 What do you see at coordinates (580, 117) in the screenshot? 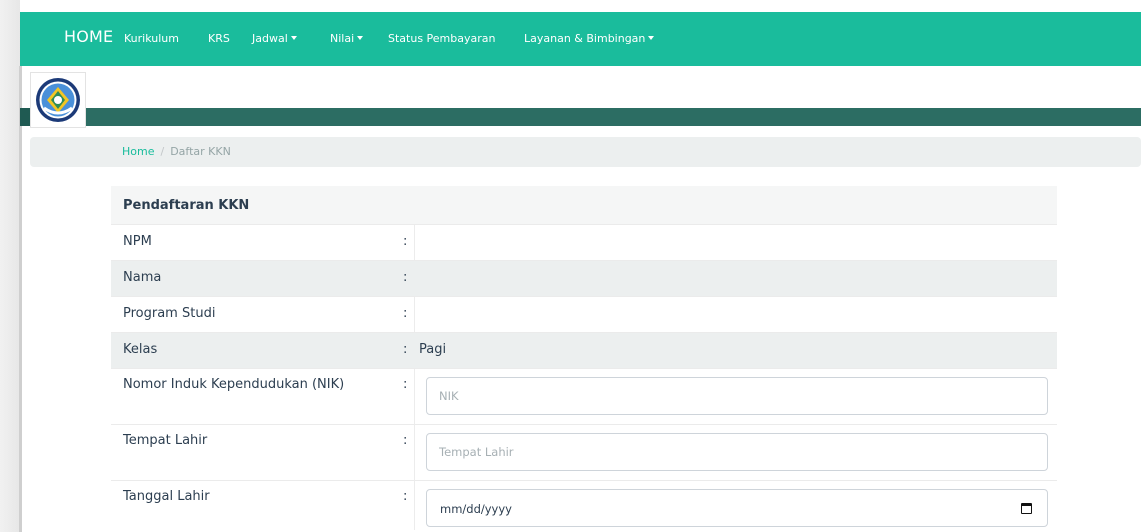
I see `header-banner-strip` at bounding box center [580, 117].